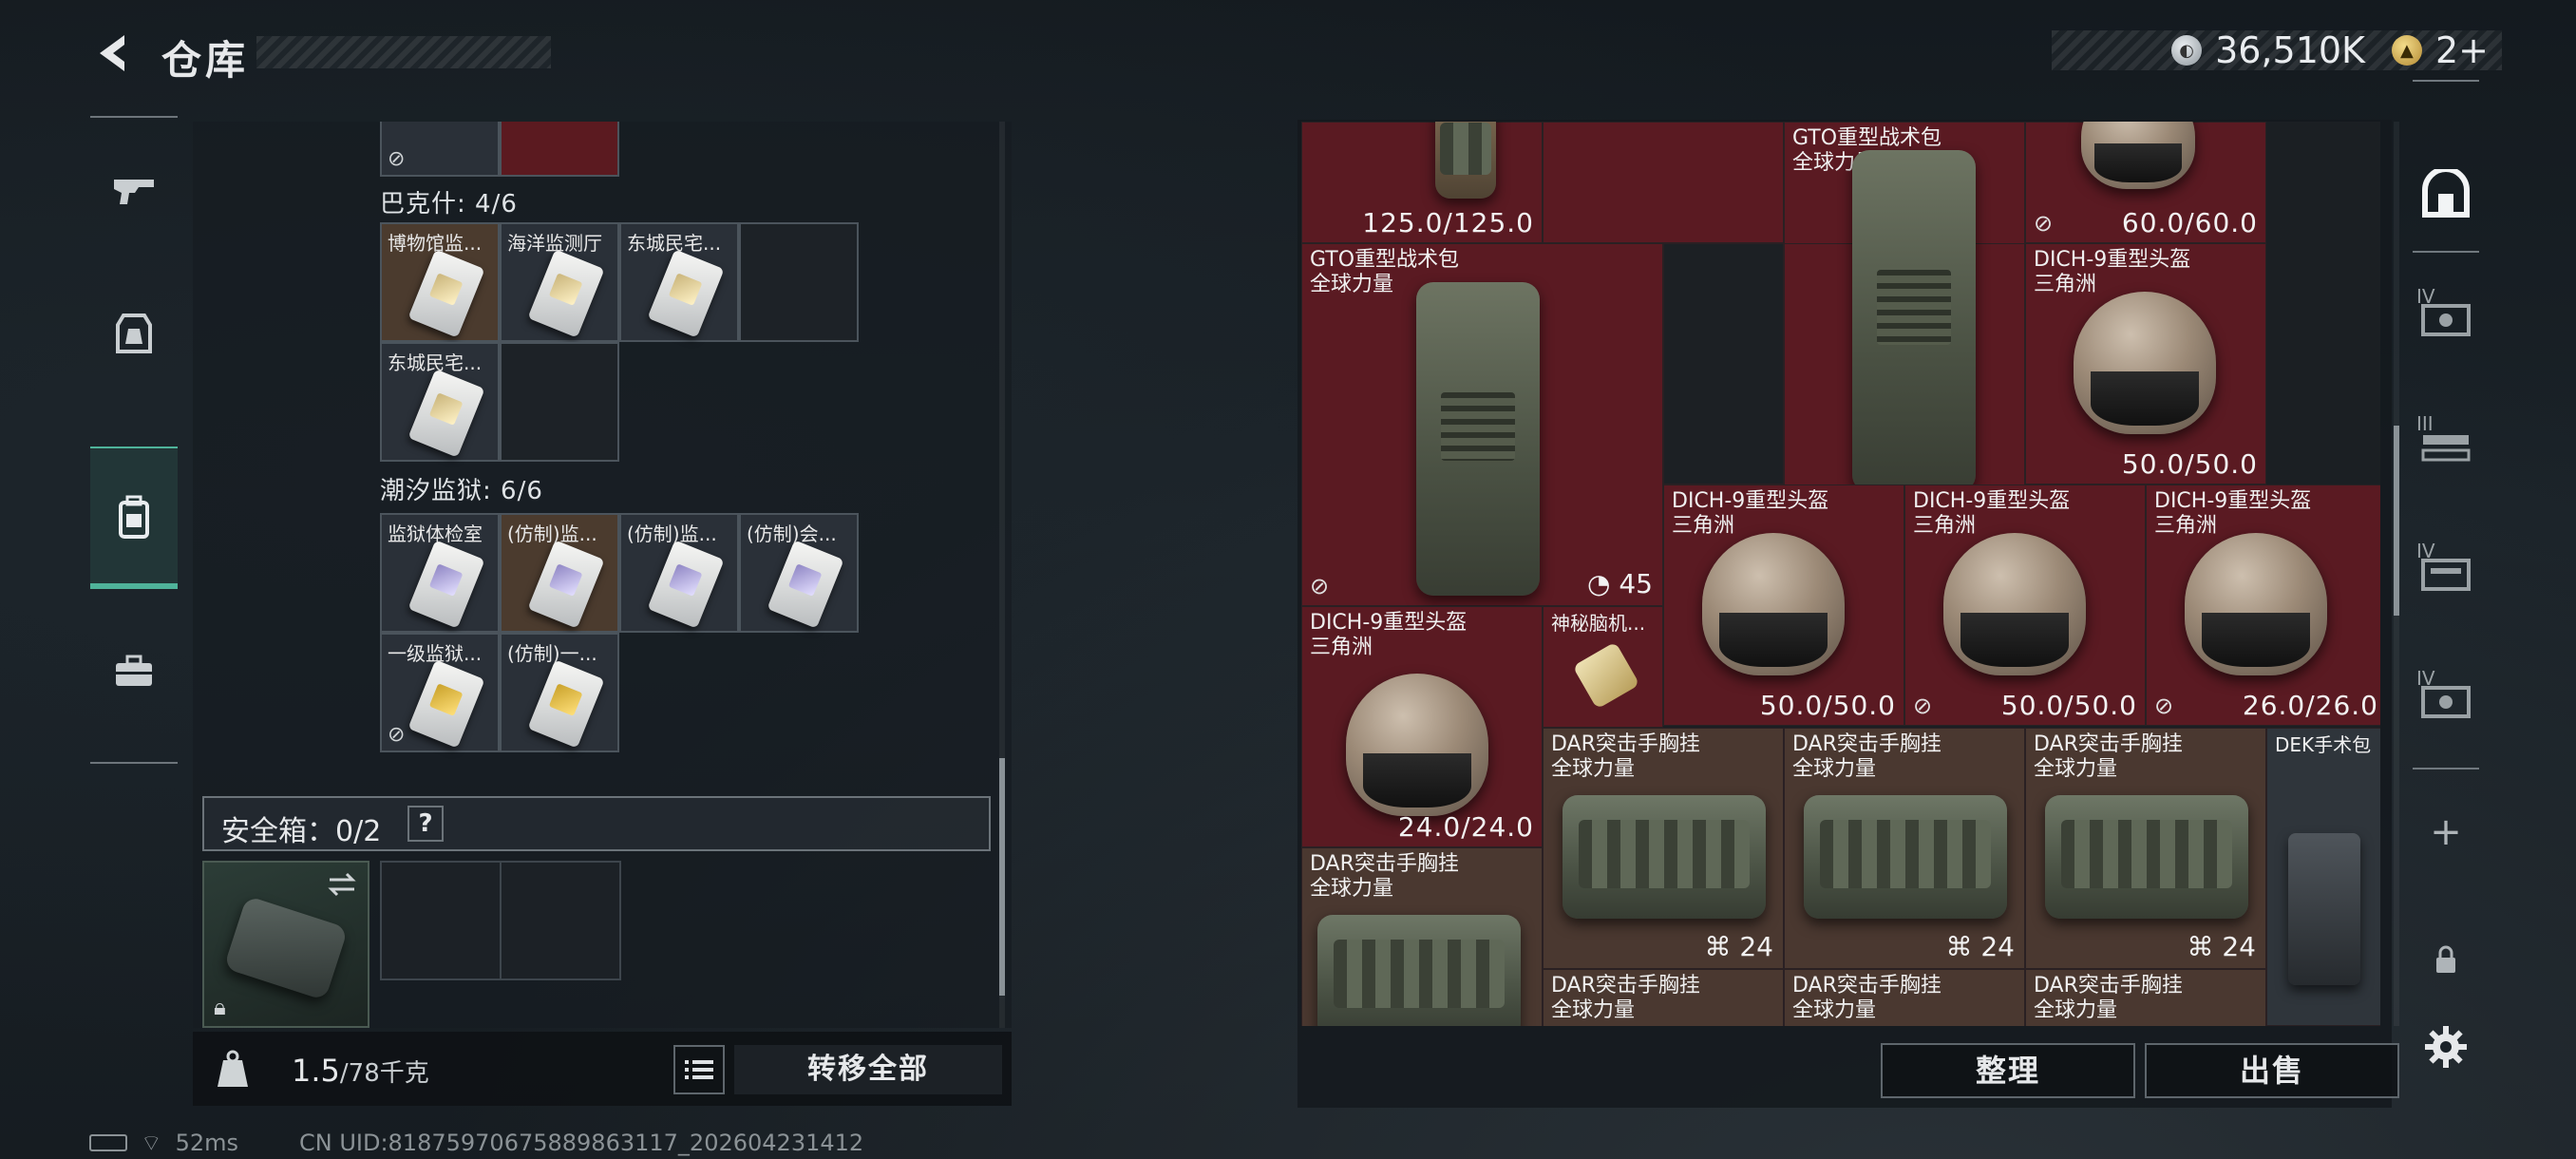  What do you see at coordinates (220, 1007) in the screenshot?
I see `lock-icon: 🔒︎` at bounding box center [220, 1007].